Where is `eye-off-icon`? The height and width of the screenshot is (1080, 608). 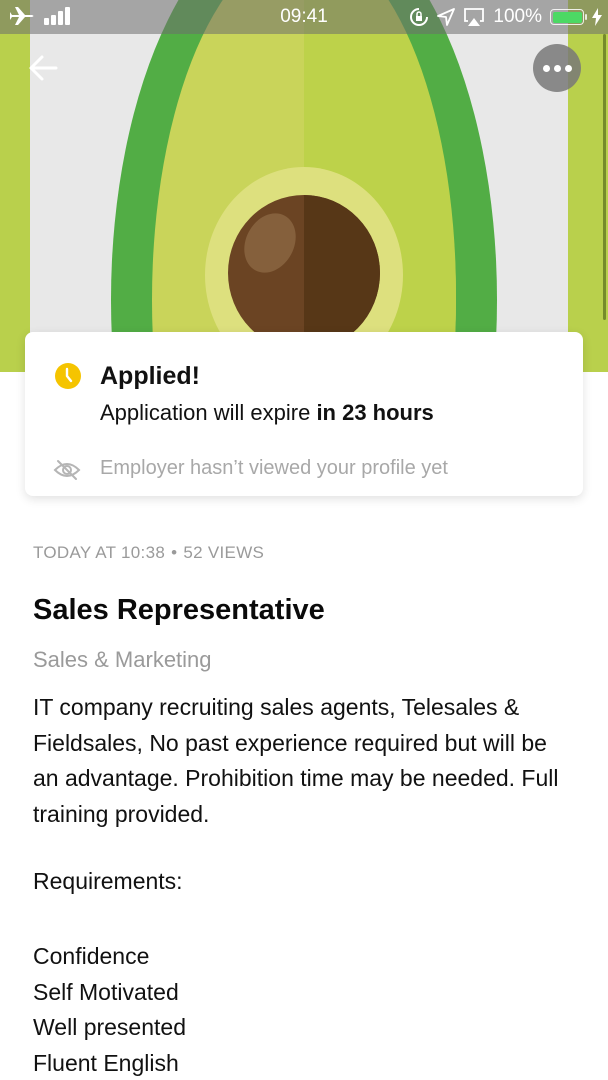 eye-off-icon is located at coordinates (67, 470).